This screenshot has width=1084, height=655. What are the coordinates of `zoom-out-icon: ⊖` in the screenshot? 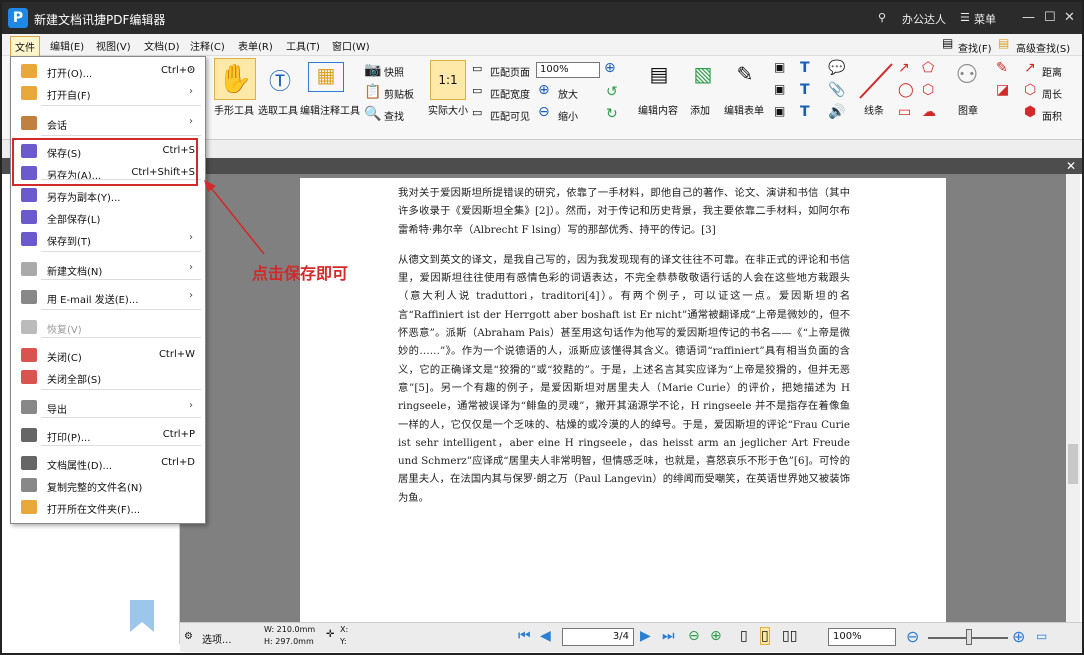 It's located at (544, 112).